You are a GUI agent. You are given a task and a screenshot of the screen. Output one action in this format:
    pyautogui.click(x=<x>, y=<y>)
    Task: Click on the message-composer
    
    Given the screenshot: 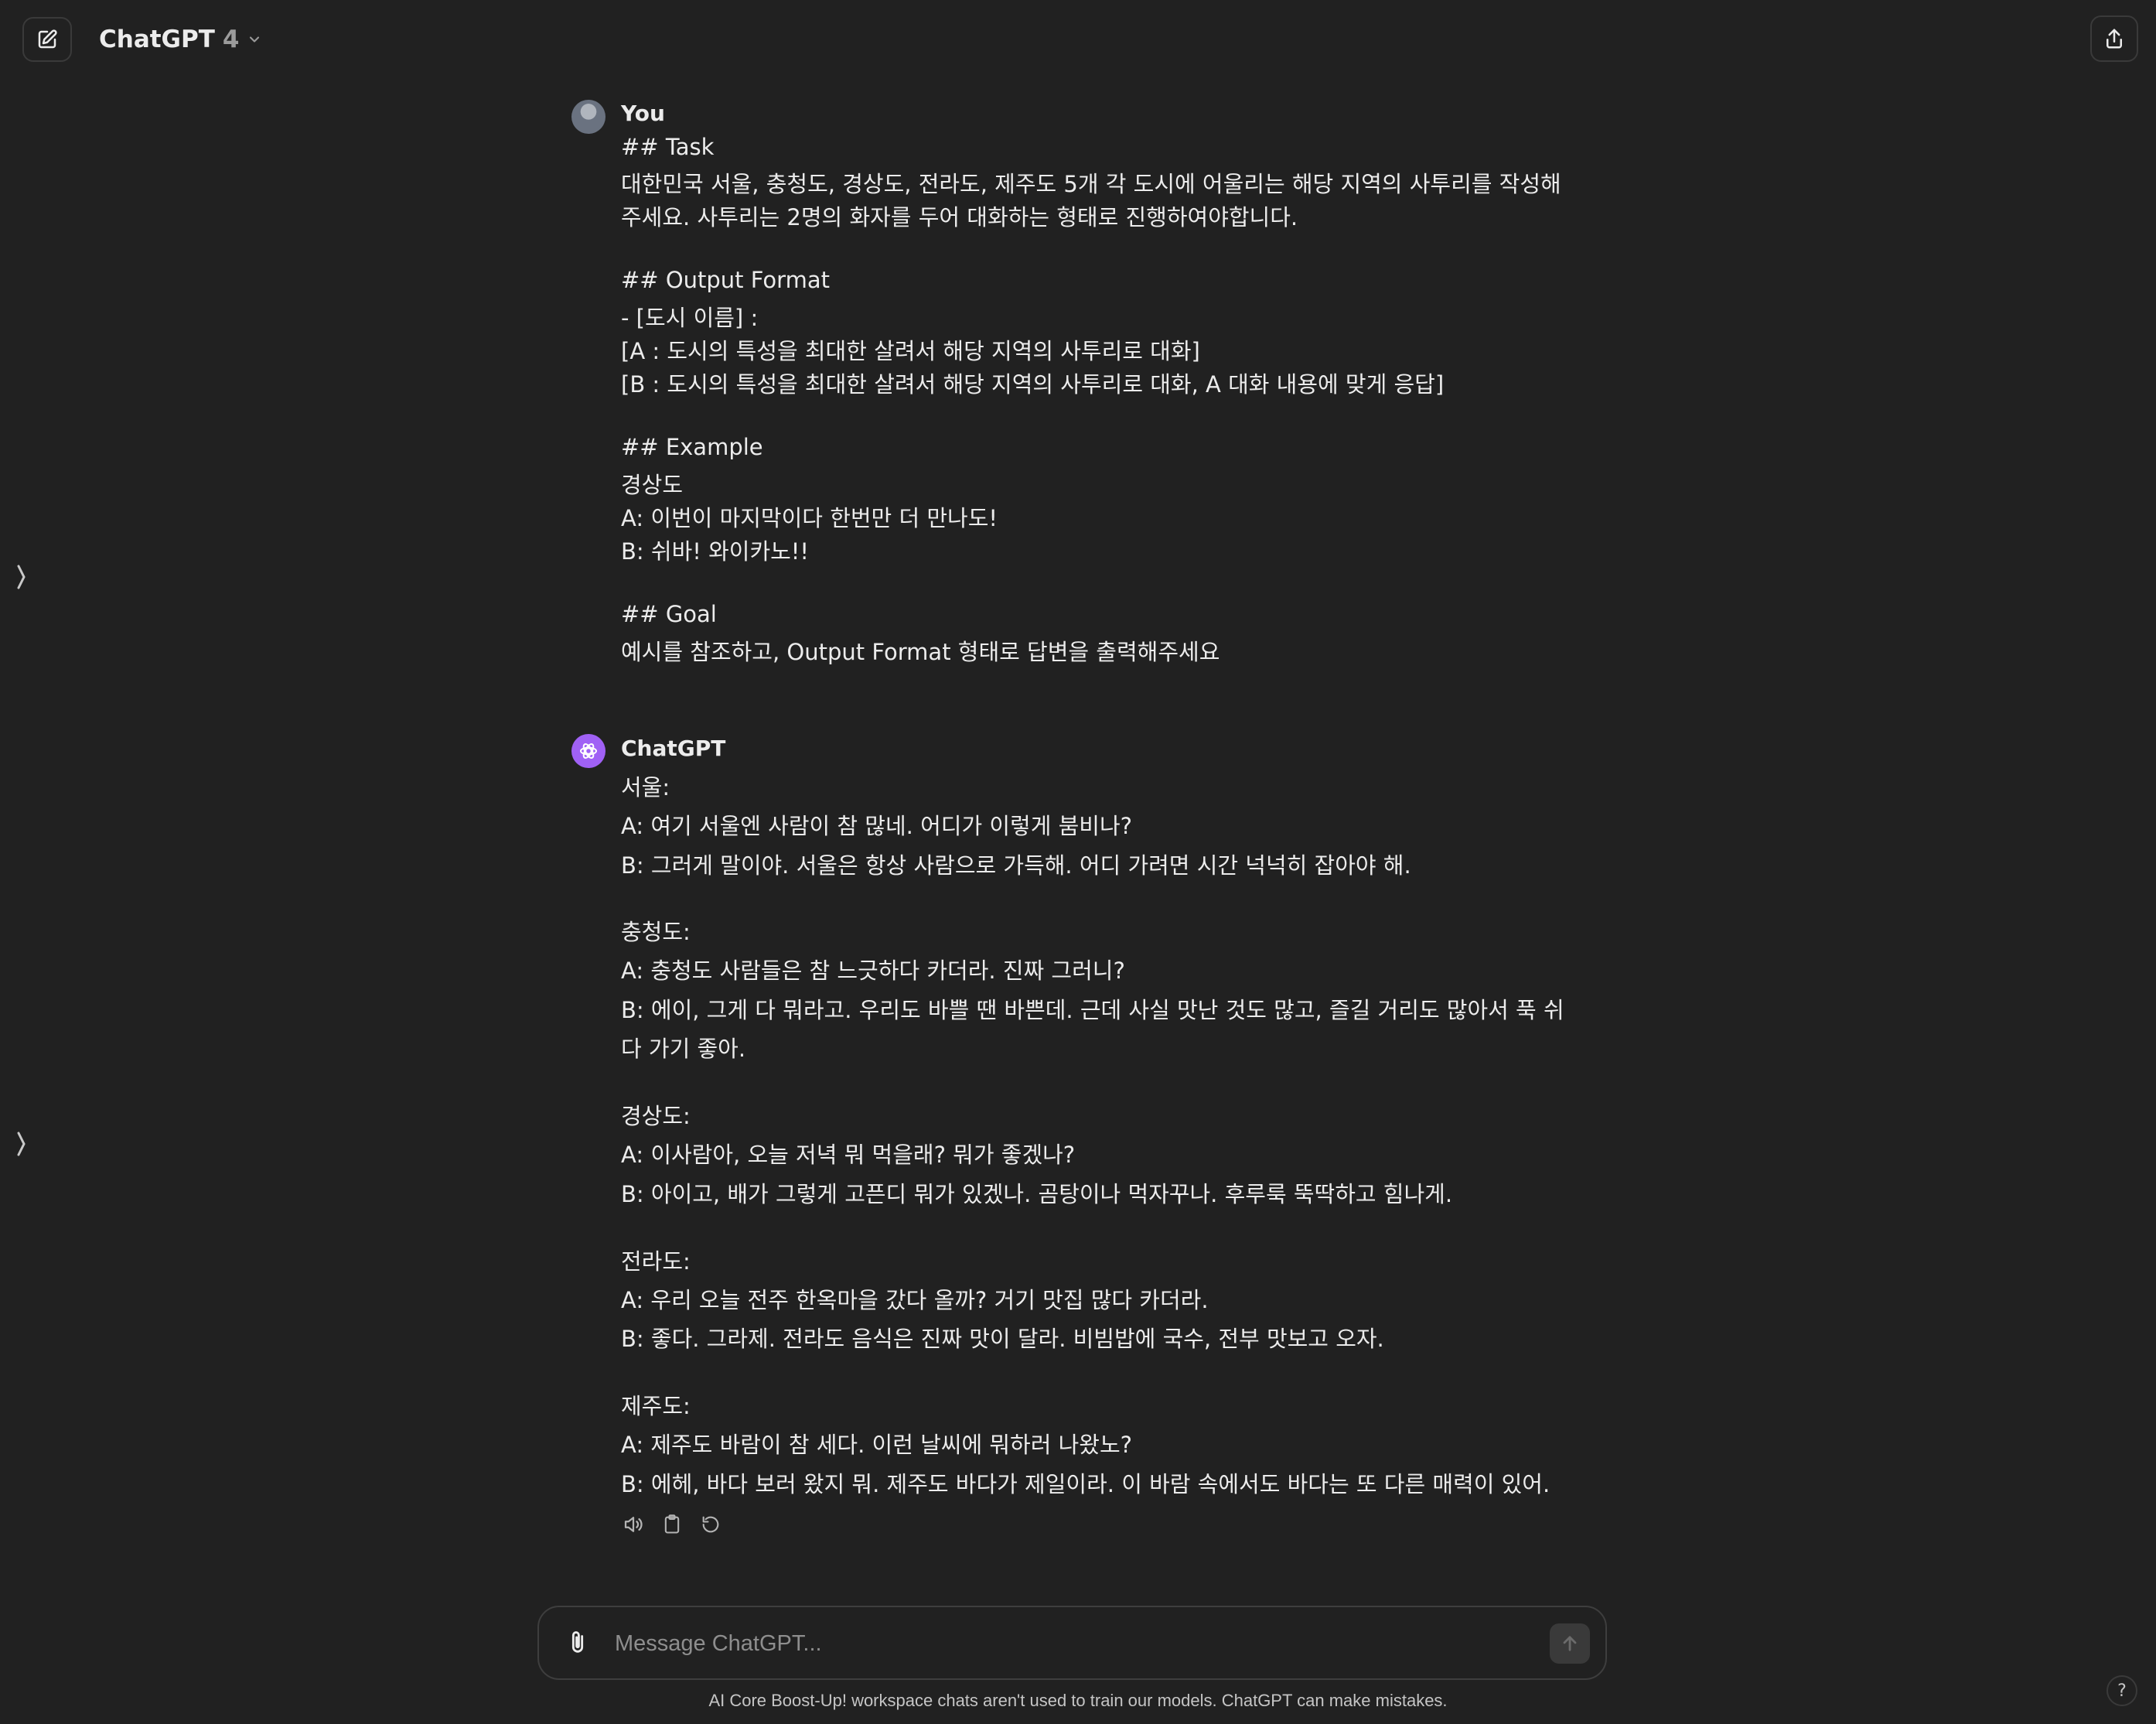 What is the action you would take?
    pyautogui.click(x=1072, y=1643)
    